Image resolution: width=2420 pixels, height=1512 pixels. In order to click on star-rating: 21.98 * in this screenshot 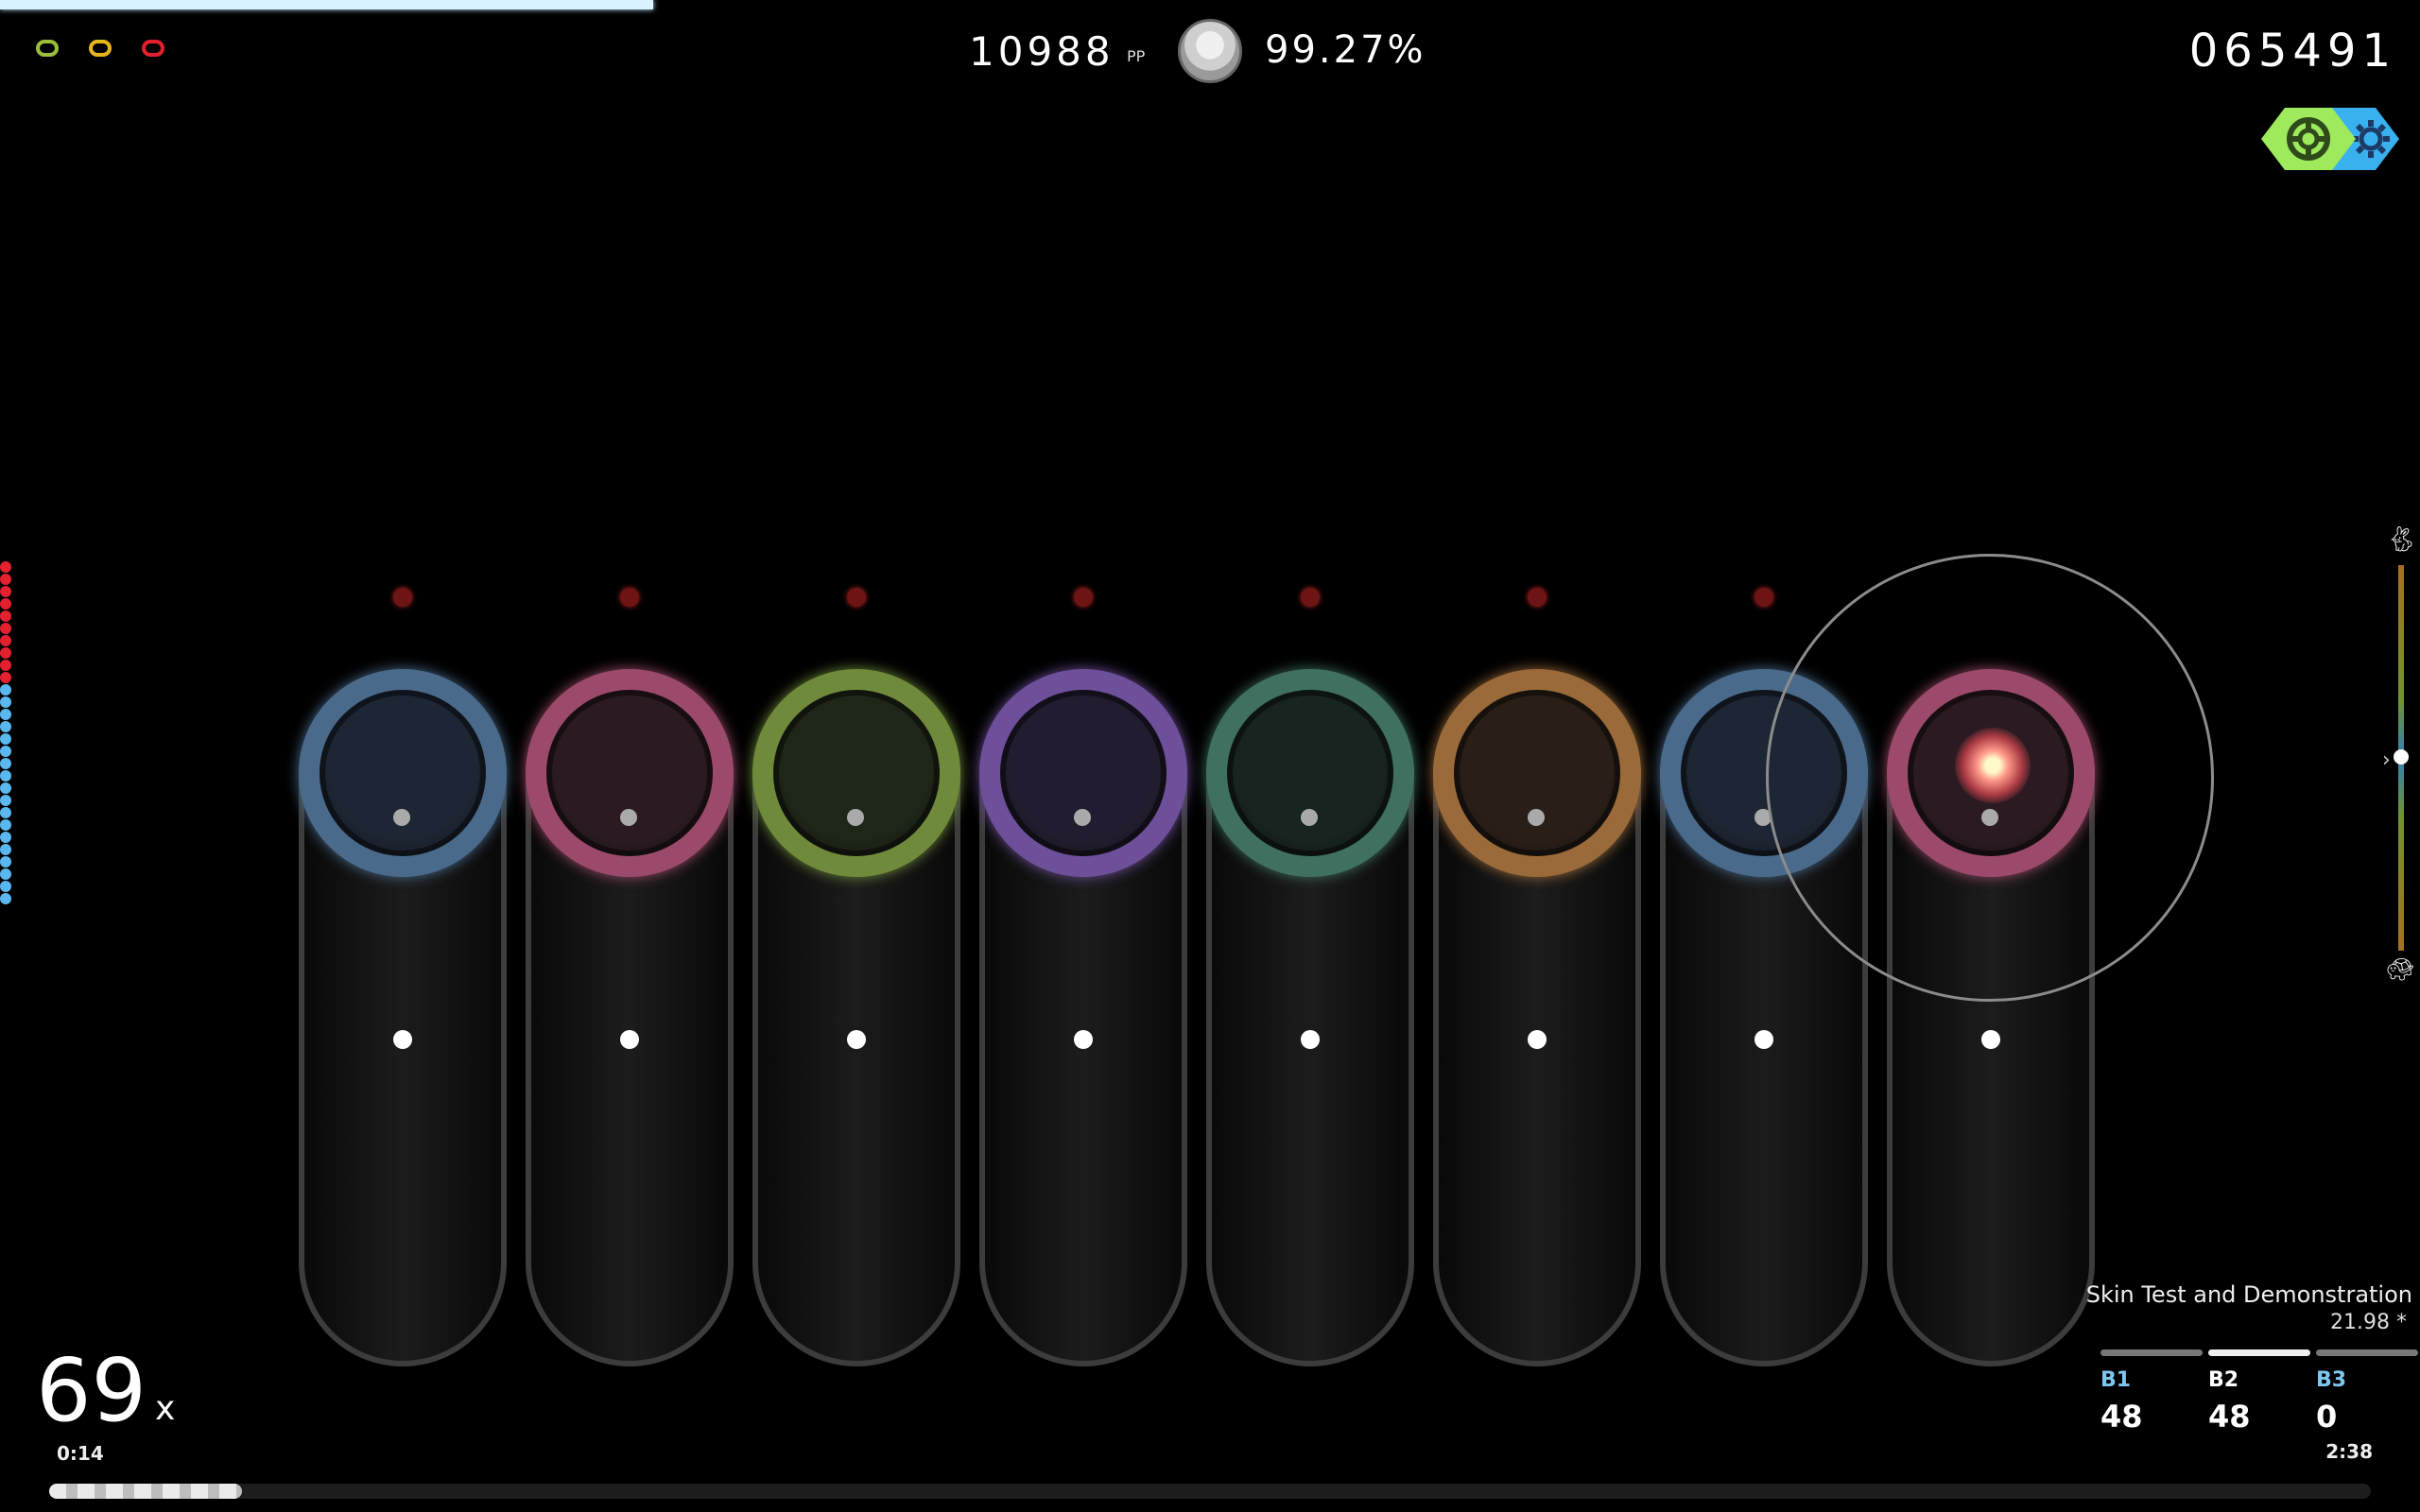, I will do `click(2368, 1322)`.